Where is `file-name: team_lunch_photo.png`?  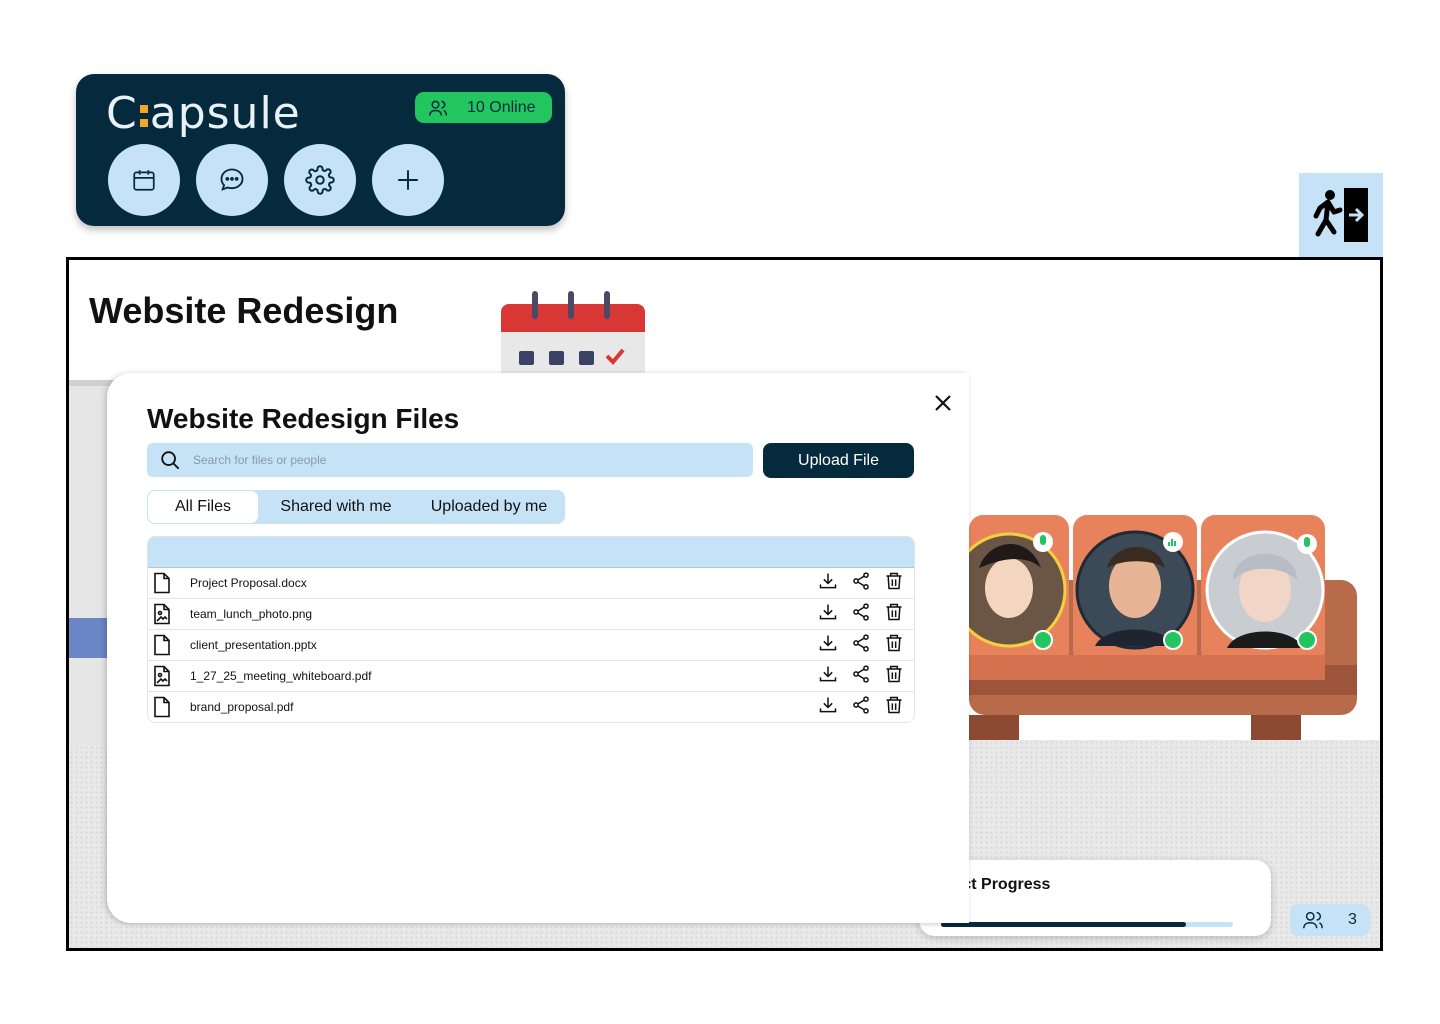 file-name: team_lunch_photo.png is located at coordinates (251, 614).